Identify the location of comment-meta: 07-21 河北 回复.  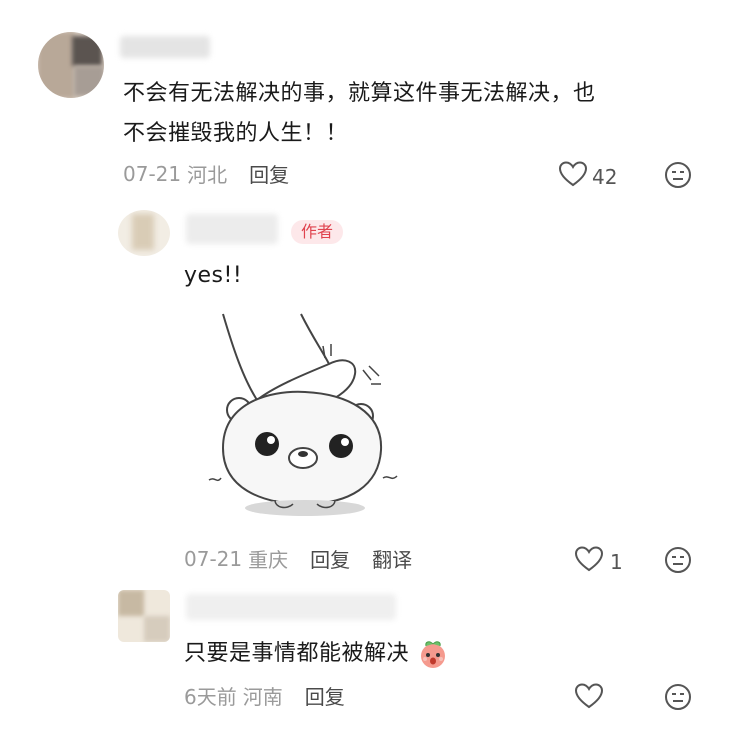
(206, 173).